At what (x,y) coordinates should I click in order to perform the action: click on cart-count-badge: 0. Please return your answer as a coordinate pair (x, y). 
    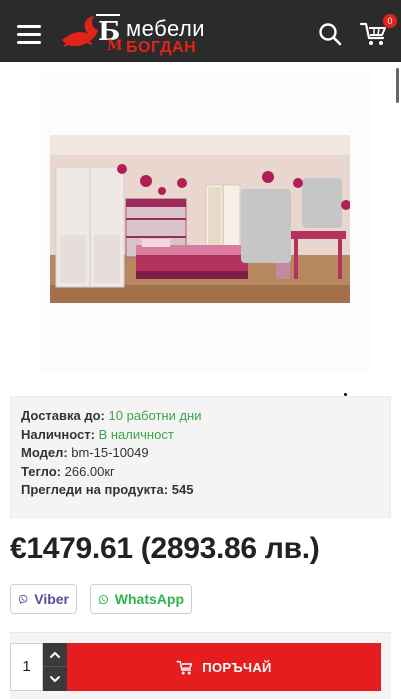
    Looking at the image, I should click on (390, 21).